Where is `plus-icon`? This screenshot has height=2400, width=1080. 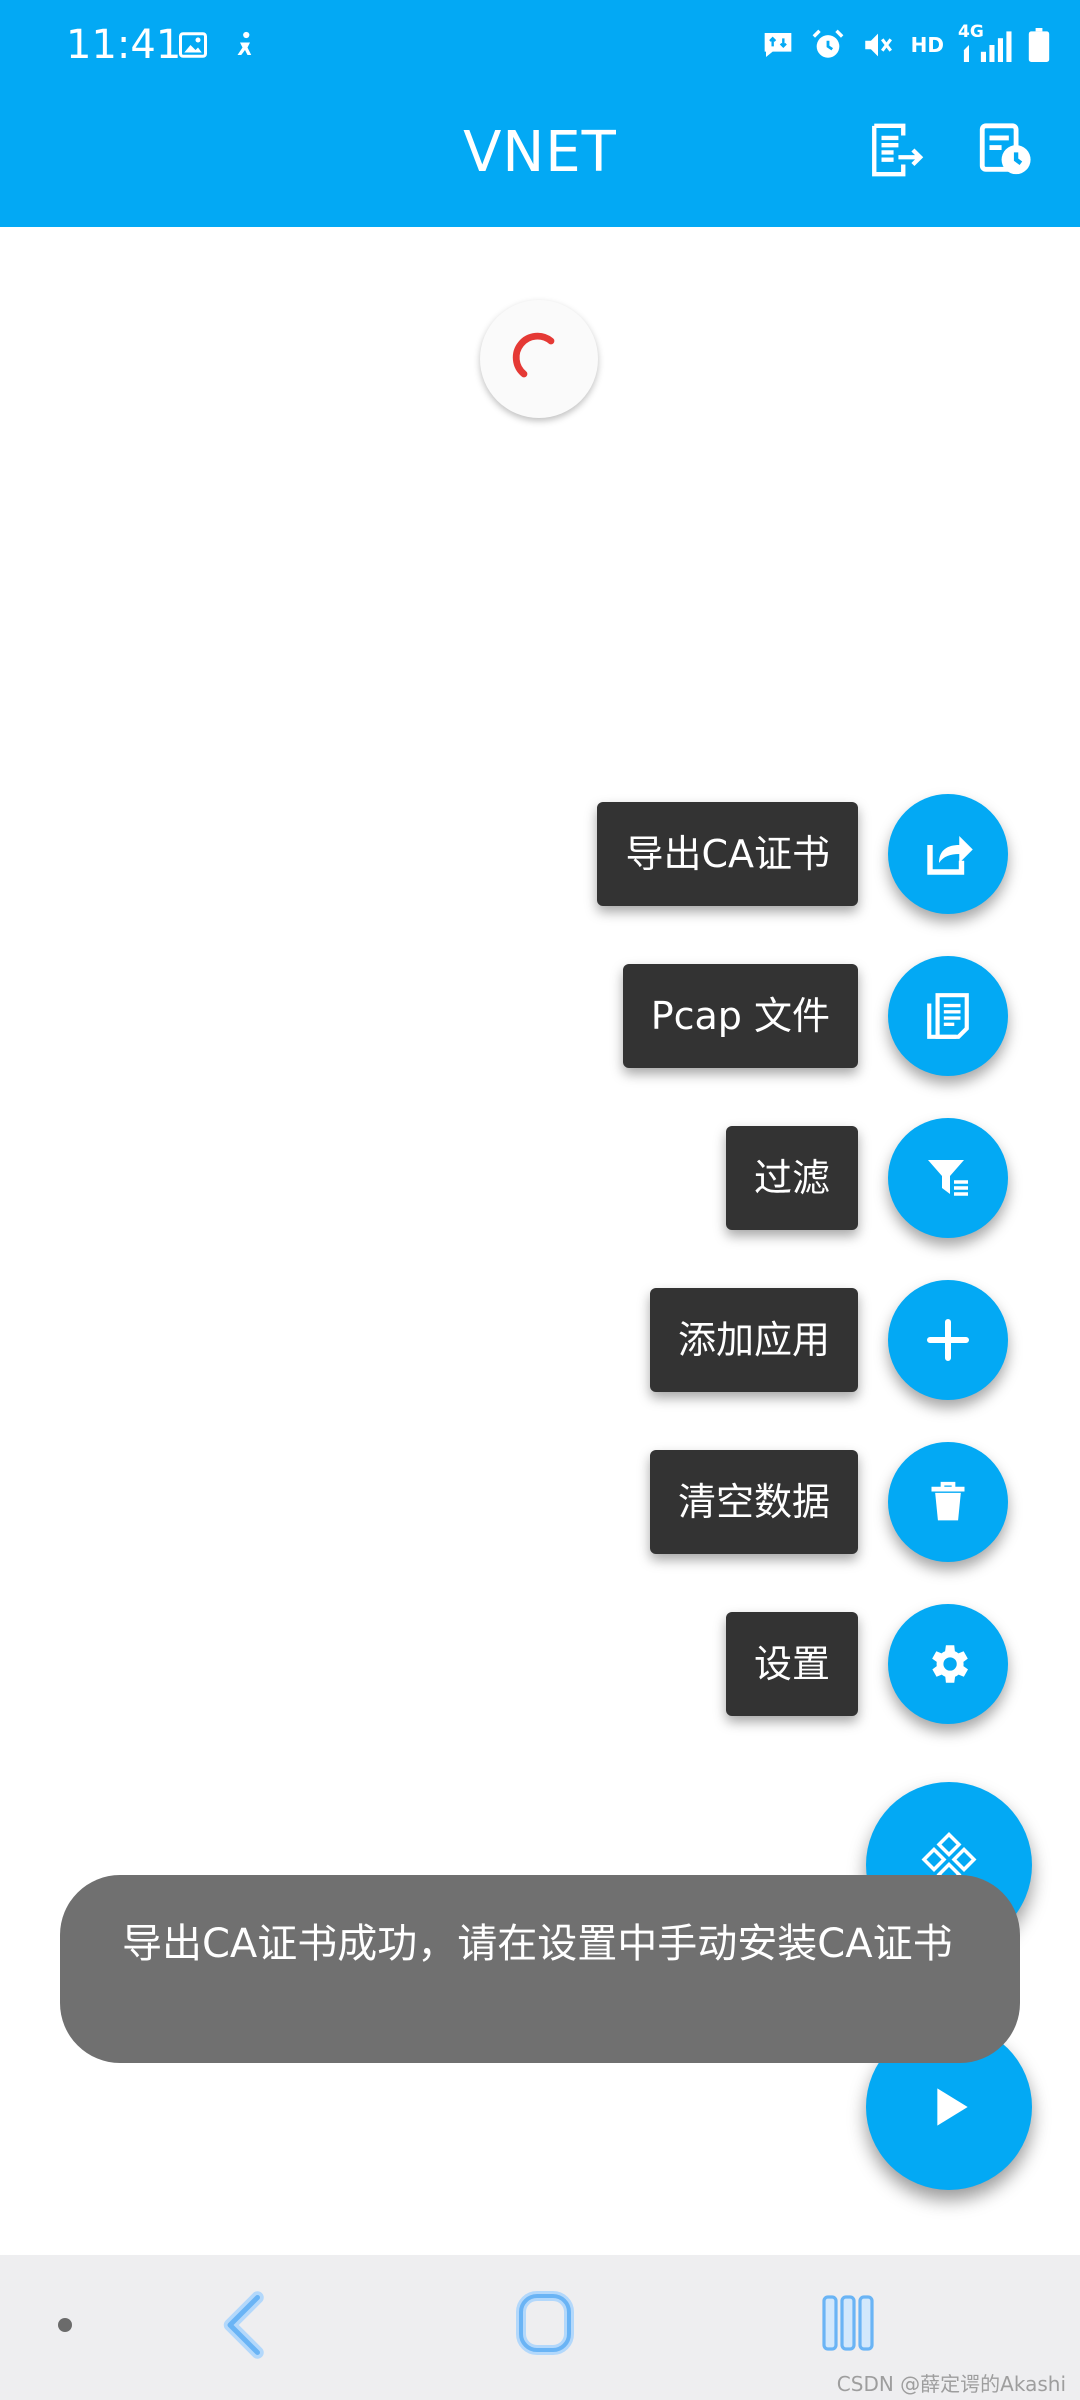
plus-icon is located at coordinates (948, 1340).